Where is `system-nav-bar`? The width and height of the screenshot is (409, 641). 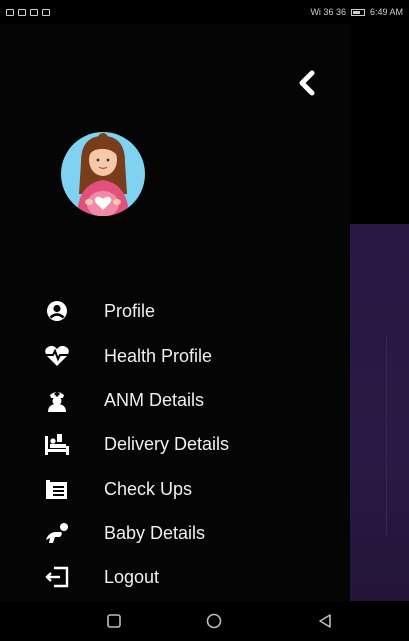 system-nav-bar is located at coordinates (204, 621).